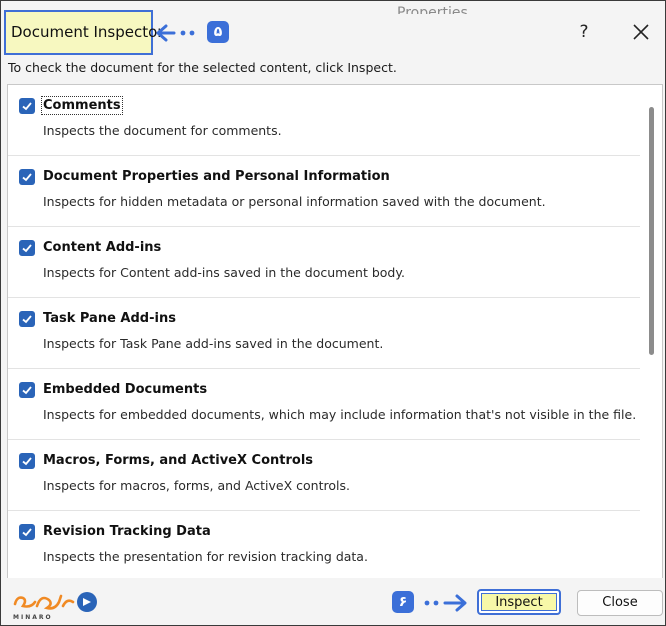  I want to click on checkbox-document-properties, so click(27, 177).